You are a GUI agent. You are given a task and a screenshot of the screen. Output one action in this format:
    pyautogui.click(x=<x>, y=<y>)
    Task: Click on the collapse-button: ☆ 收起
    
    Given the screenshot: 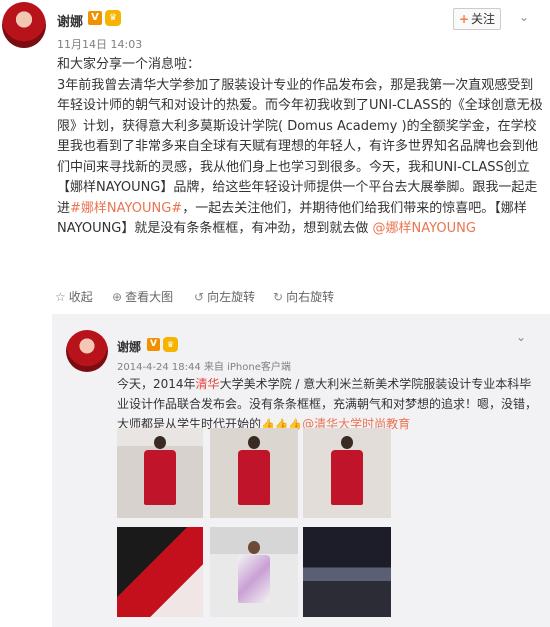 What is the action you would take?
    pyautogui.click(x=74, y=296)
    